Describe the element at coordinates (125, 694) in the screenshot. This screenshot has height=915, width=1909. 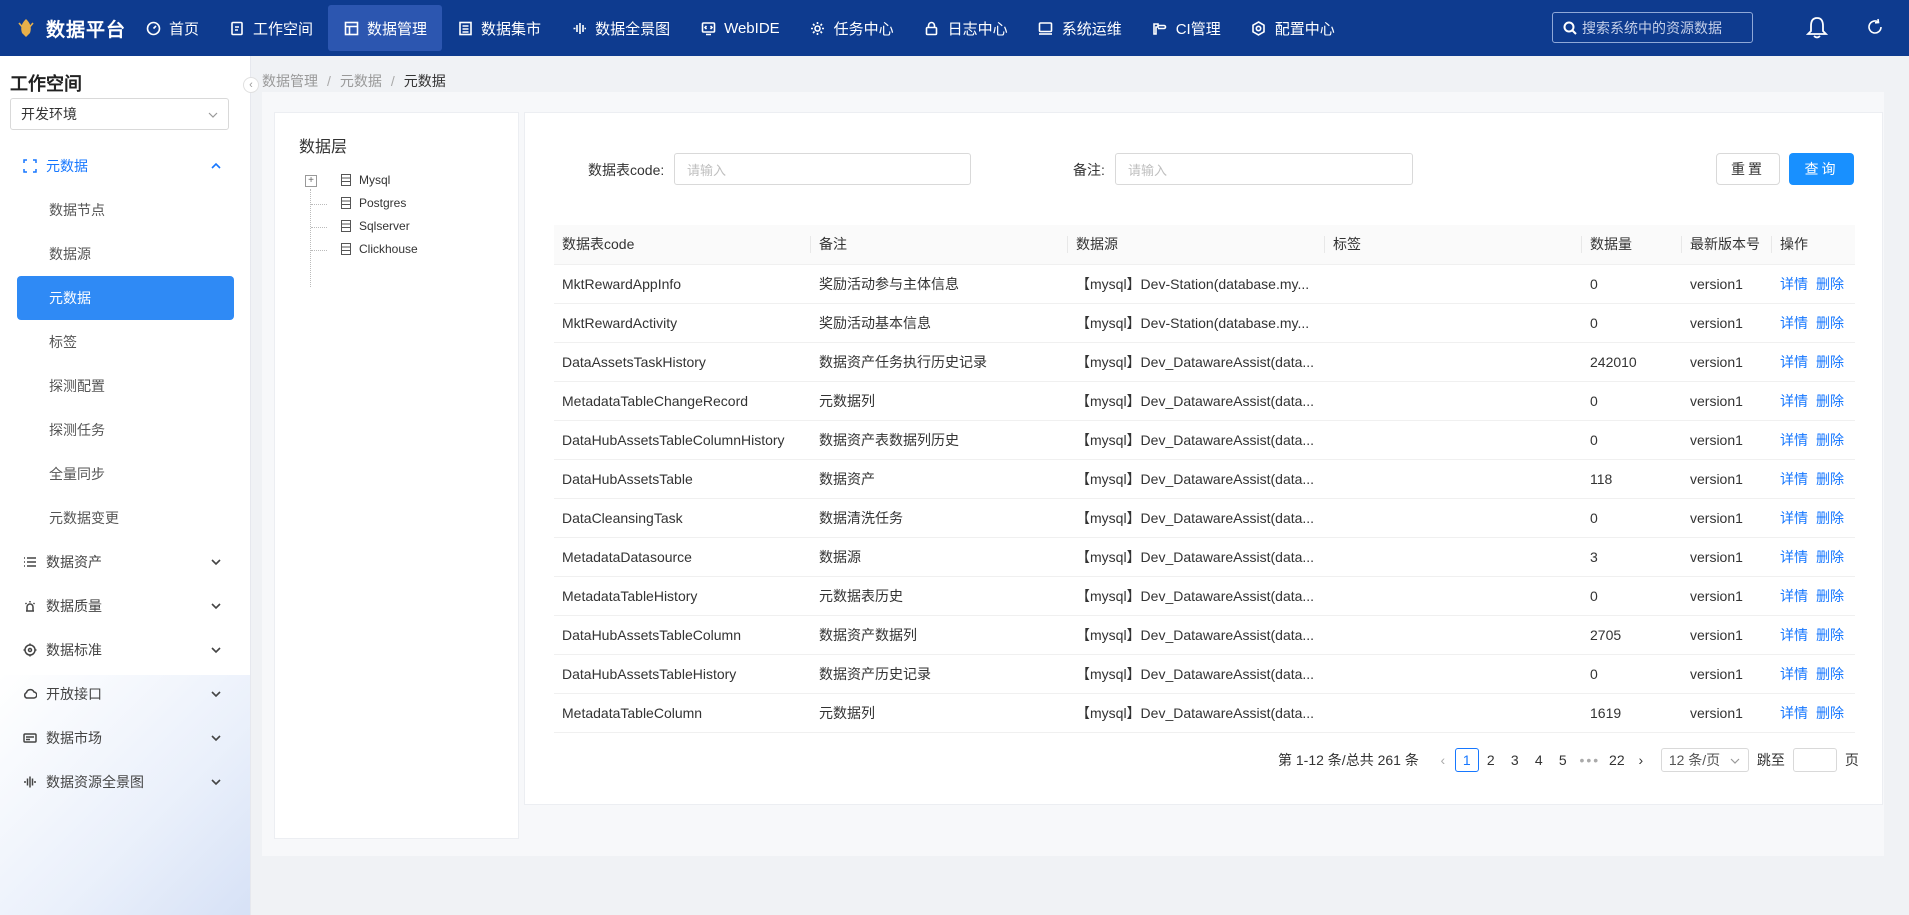
I see `menu-group-open-api: 开放接口` at that location.